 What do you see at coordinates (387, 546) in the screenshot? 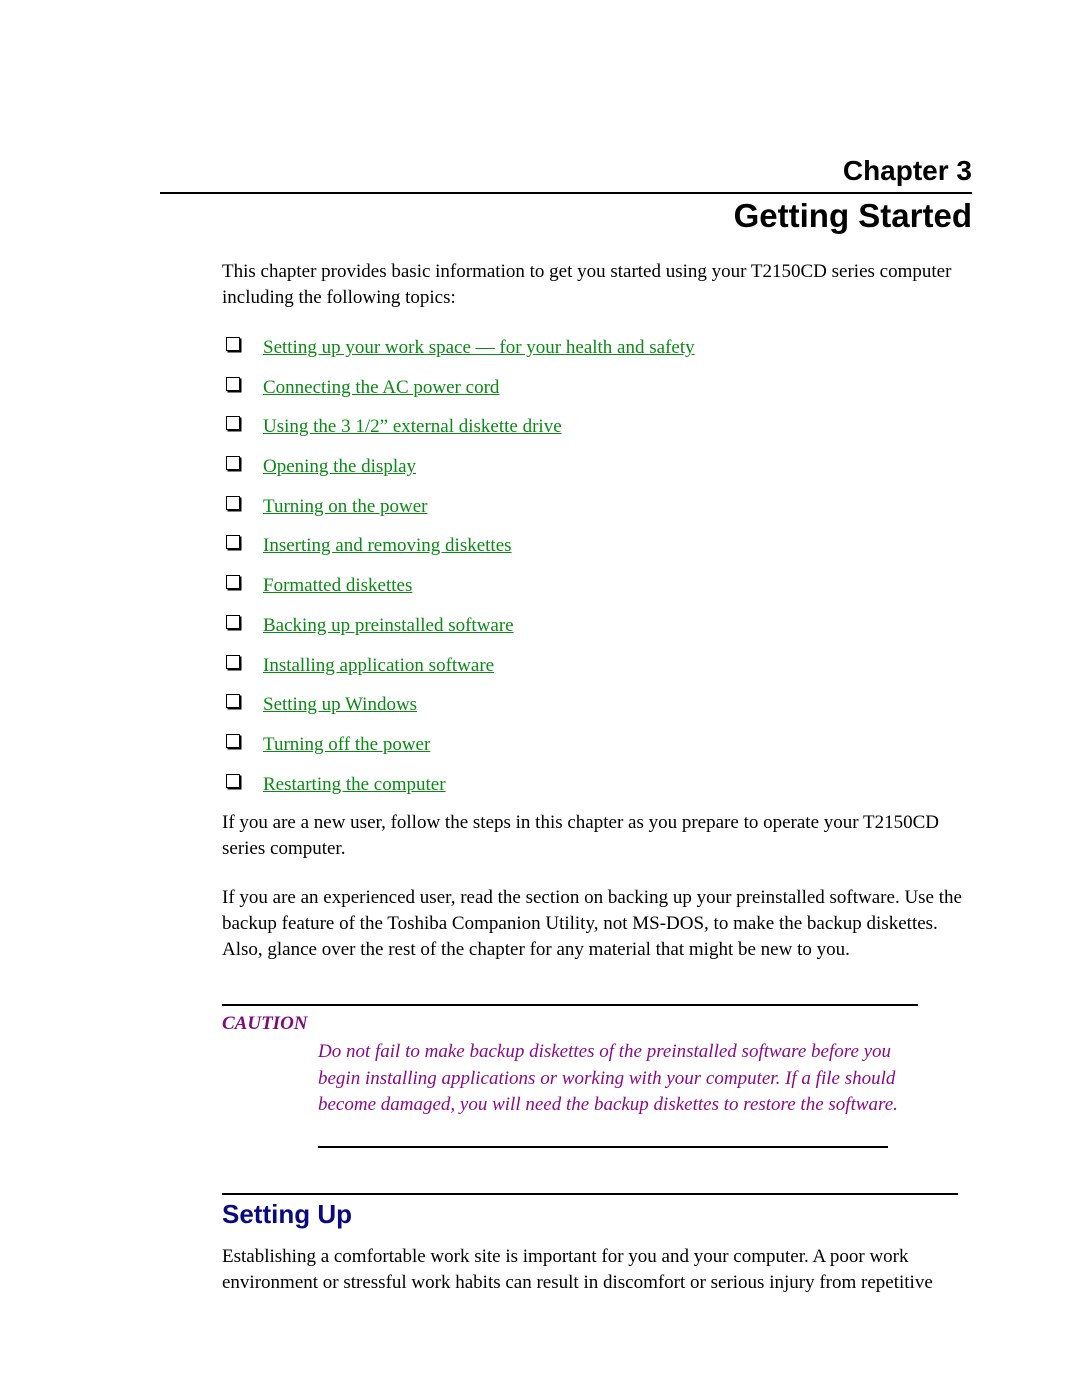
I see `topic-link: Inserting and removing diskettes` at bounding box center [387, 546].